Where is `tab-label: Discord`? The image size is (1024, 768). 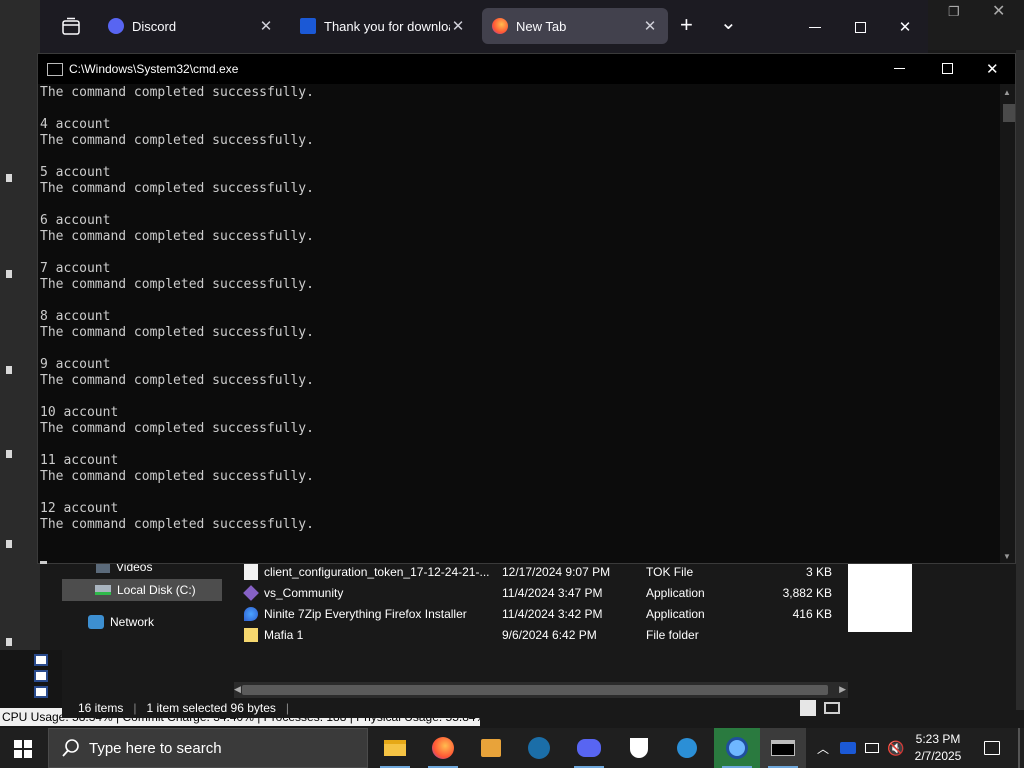
tab-label: Discord is located at coordinates (154, 26).